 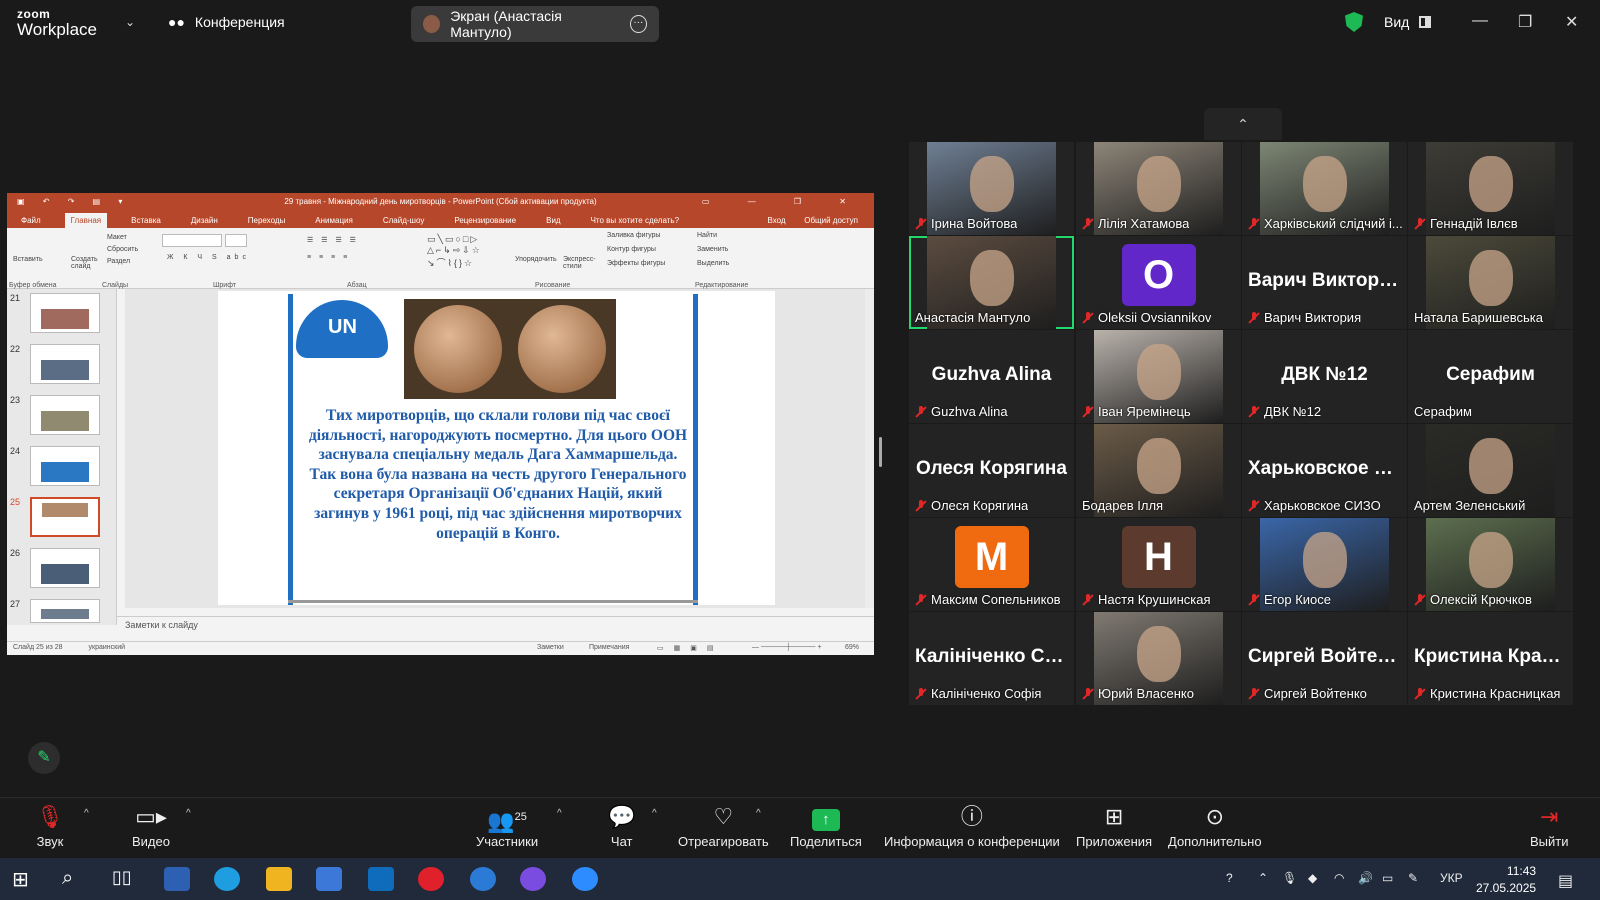 What do you see at coordinates (177, 879) in the screenshot?
I see `save-app-icon` at bounding box center [177, 879].